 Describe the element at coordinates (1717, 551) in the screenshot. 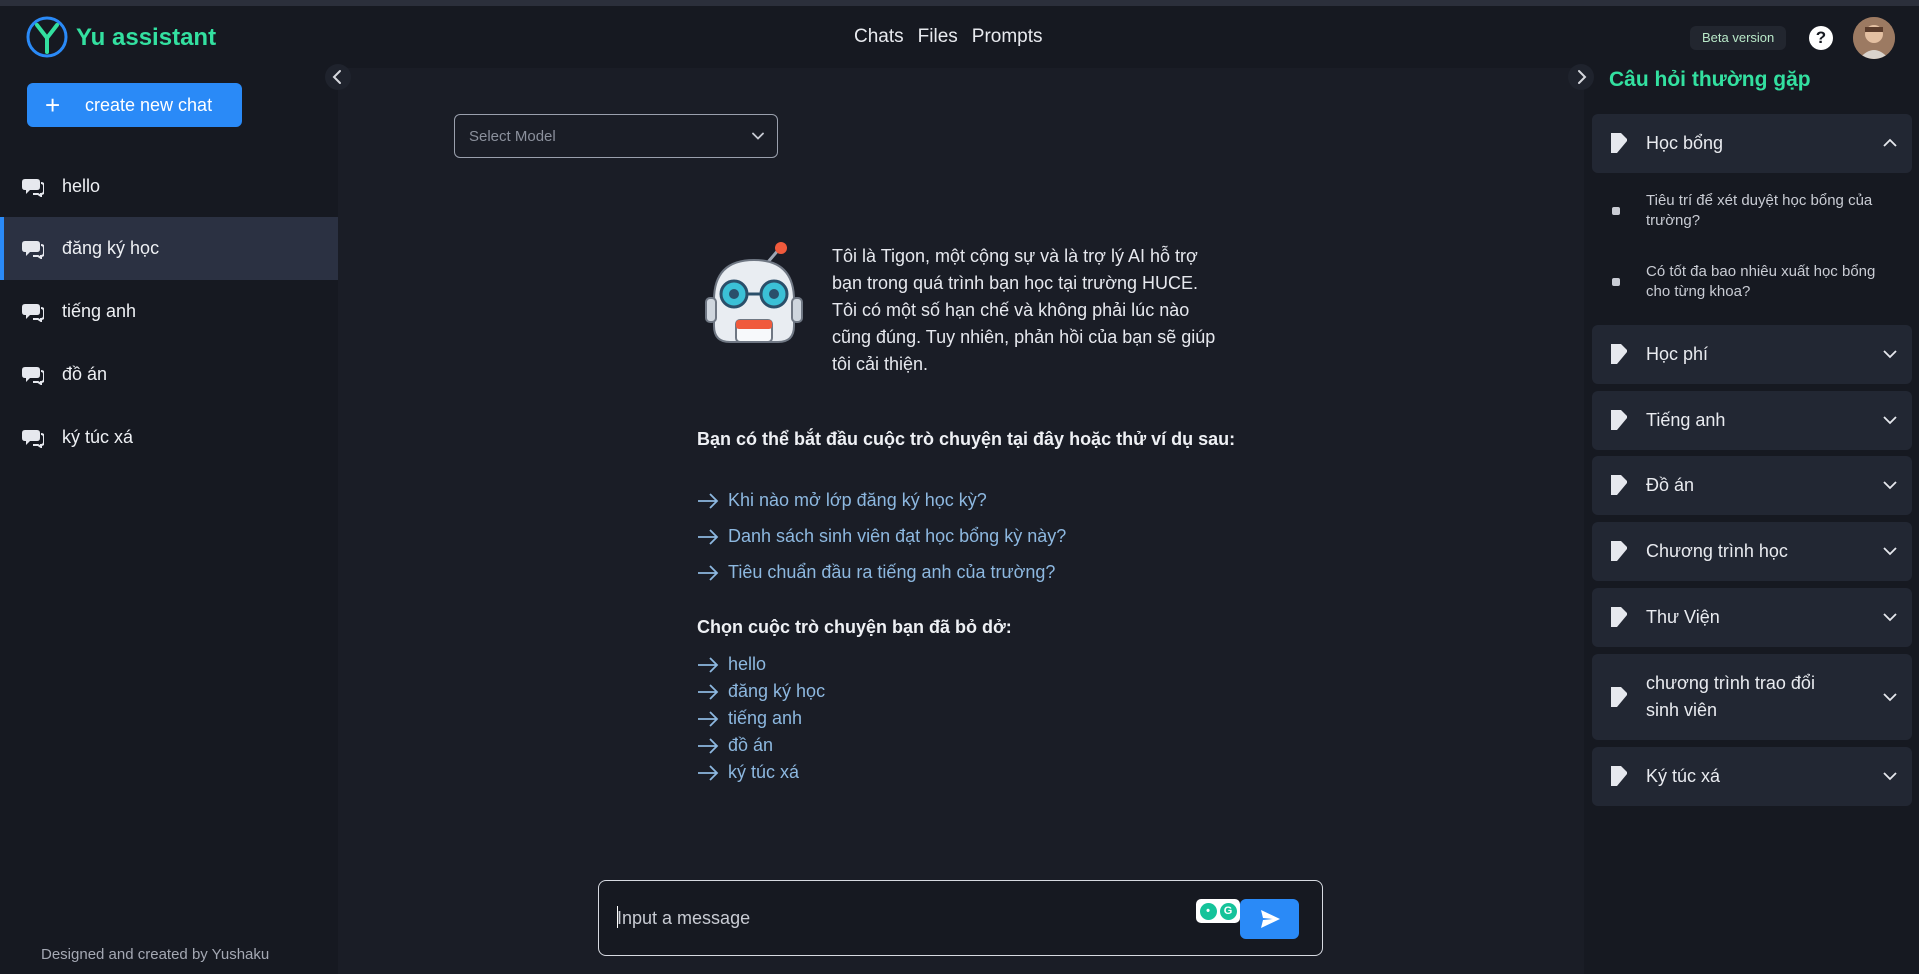

I see `faq-item-label: Chương trình học` at that location.